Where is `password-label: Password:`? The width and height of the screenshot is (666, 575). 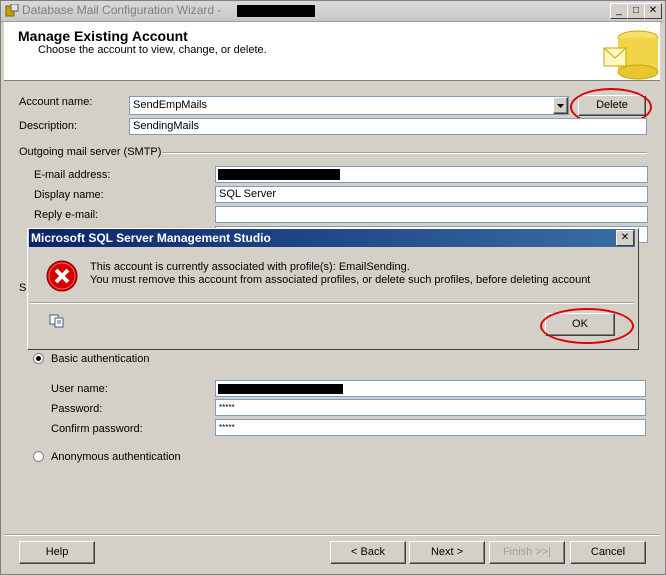 password-label: Password: is located at coordinates (77, 409).